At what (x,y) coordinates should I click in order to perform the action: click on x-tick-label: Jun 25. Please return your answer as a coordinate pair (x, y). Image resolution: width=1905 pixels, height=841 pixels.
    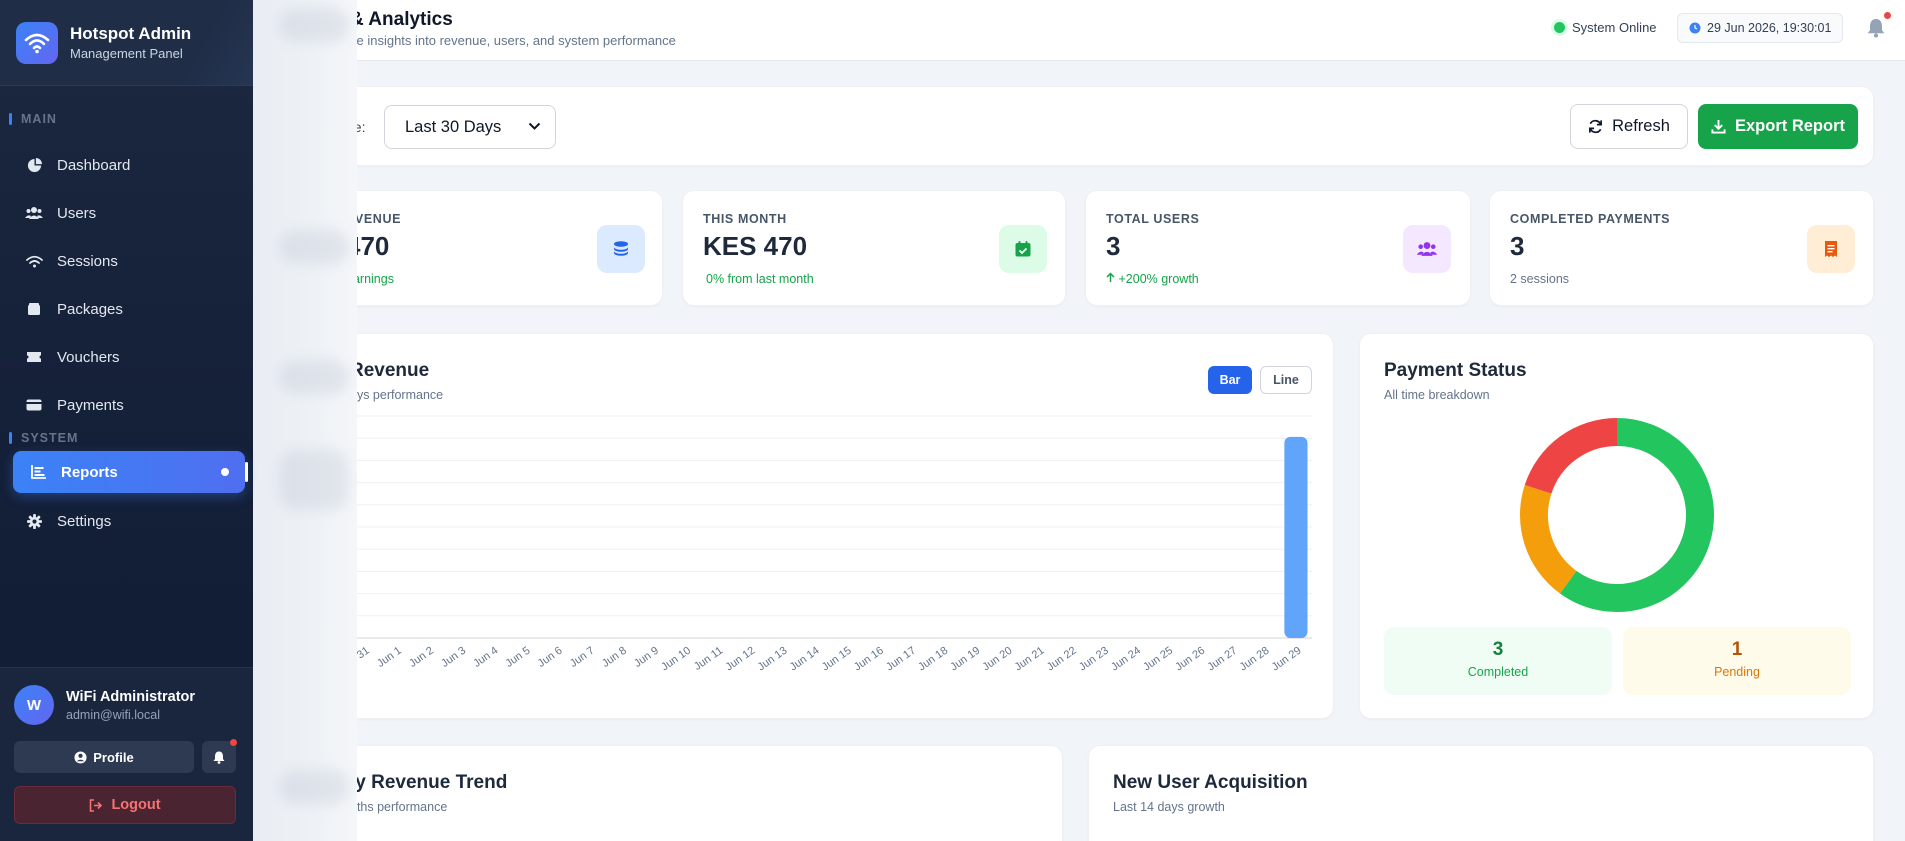
    Looking at the image, I should click on (1158, 659).